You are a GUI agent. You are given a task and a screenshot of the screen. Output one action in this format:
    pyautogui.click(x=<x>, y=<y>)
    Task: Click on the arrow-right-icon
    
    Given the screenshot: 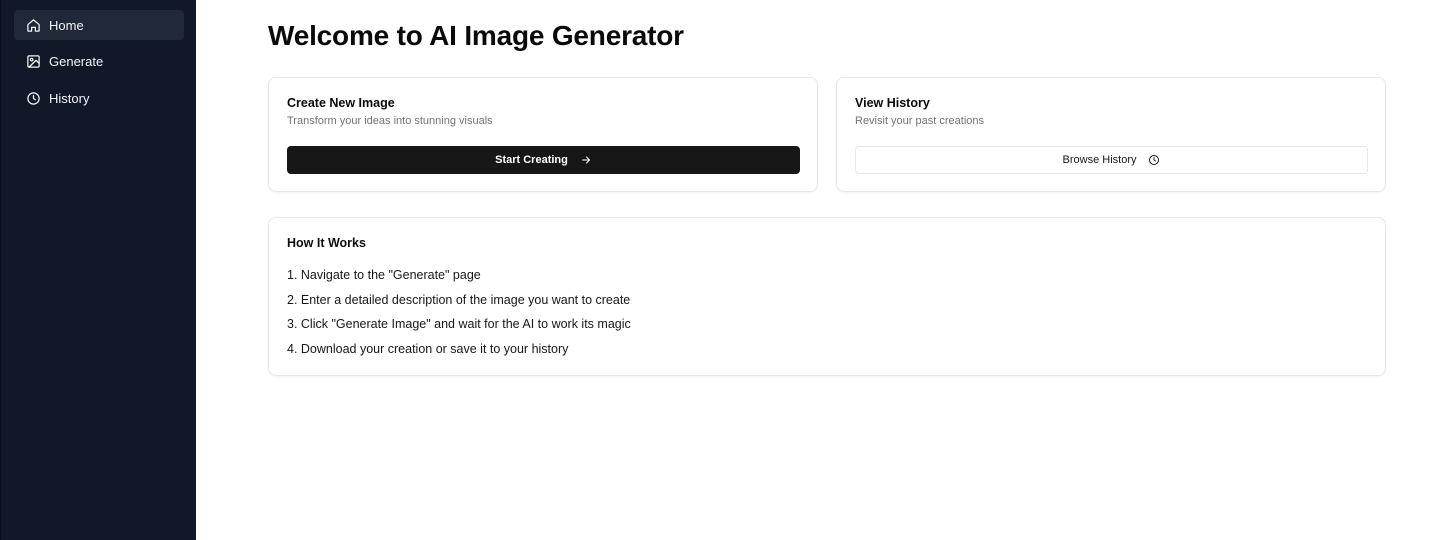 What is the action you would take?
    pyautogui.click(x=586, y=160)
    